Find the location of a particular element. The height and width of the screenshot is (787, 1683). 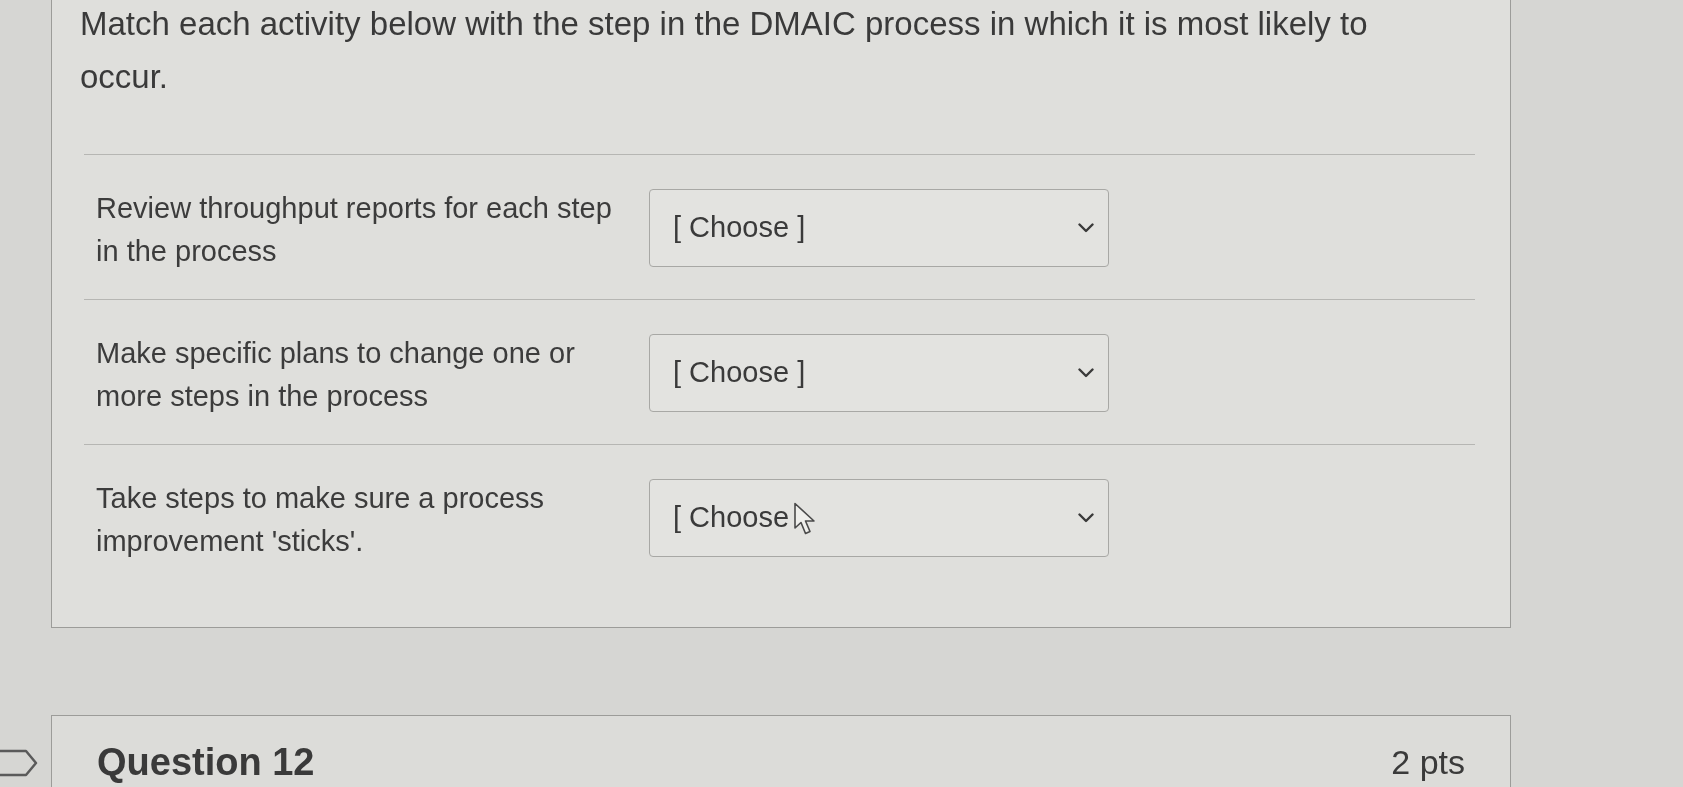

points-label: 2 pts is located at coordinates (1428, 762).